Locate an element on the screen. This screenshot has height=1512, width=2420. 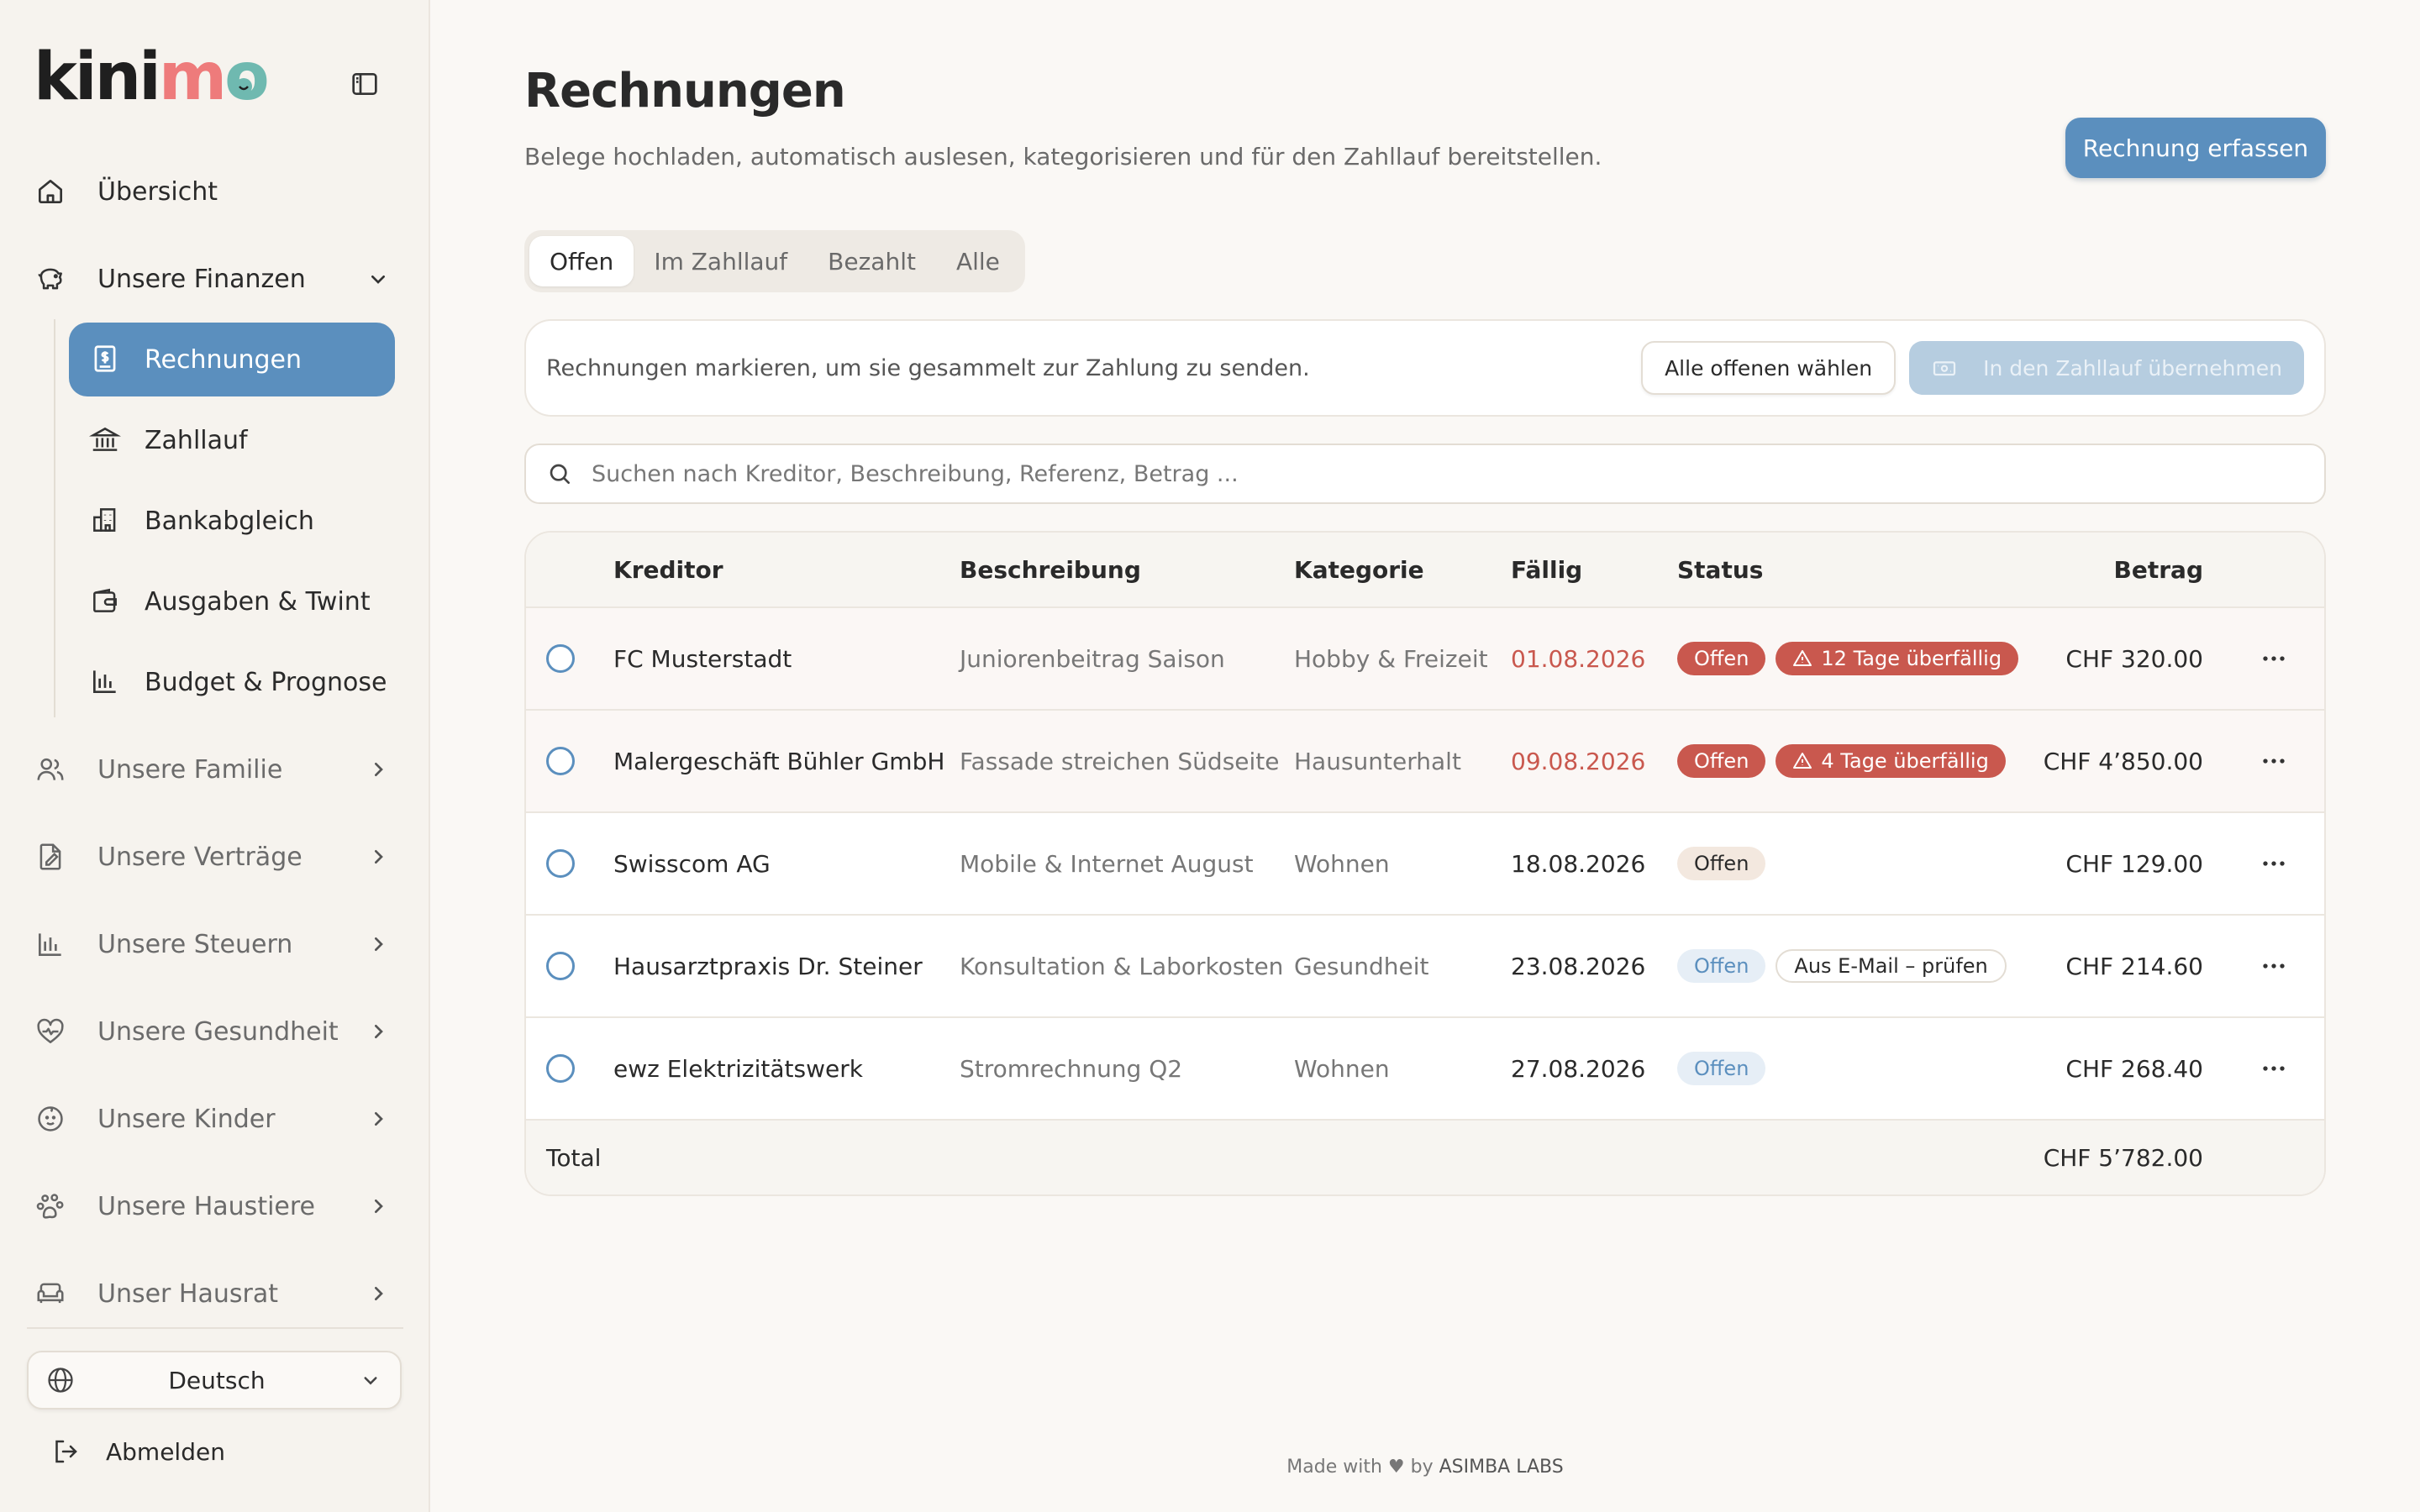
cell-kreditor: Malergeschäft Bühler GmbH is located at coordinates (779, 761).